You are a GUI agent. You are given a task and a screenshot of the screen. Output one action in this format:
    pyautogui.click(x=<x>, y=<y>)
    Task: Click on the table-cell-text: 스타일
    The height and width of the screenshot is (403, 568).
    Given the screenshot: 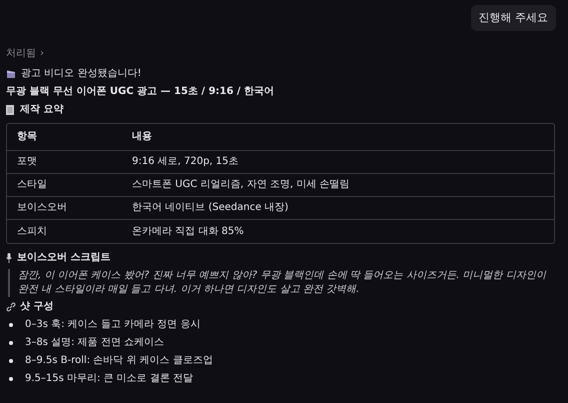 What is the action you would take?
    pyautogui.click(x=32, y=185)
    